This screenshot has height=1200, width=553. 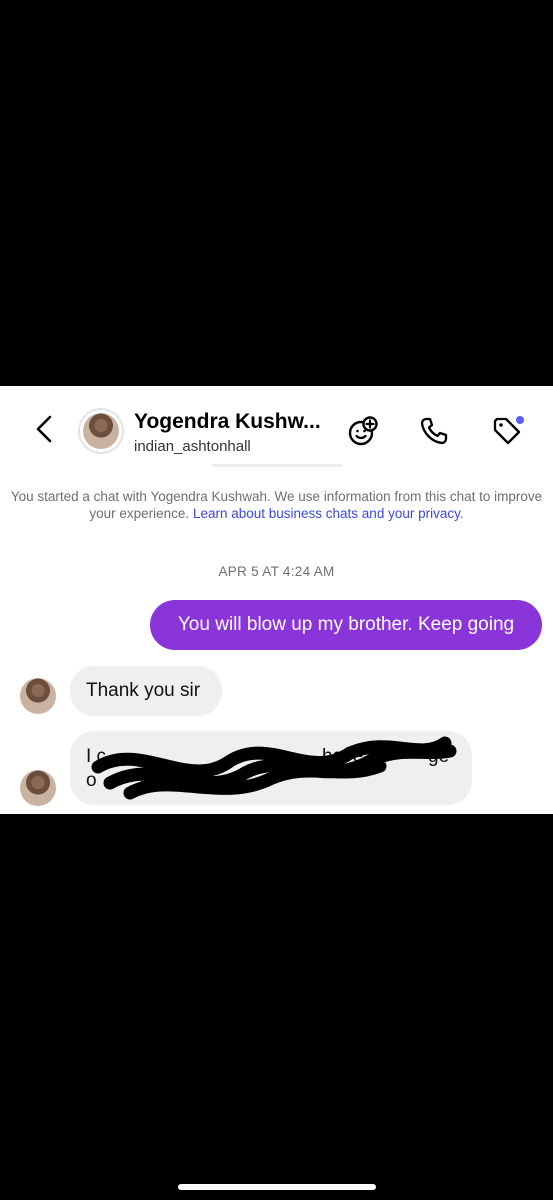 What do you see at coordinates (274, 768) in the screenshot?
I see `redaction-scribble` at bounding box center [274, 768].